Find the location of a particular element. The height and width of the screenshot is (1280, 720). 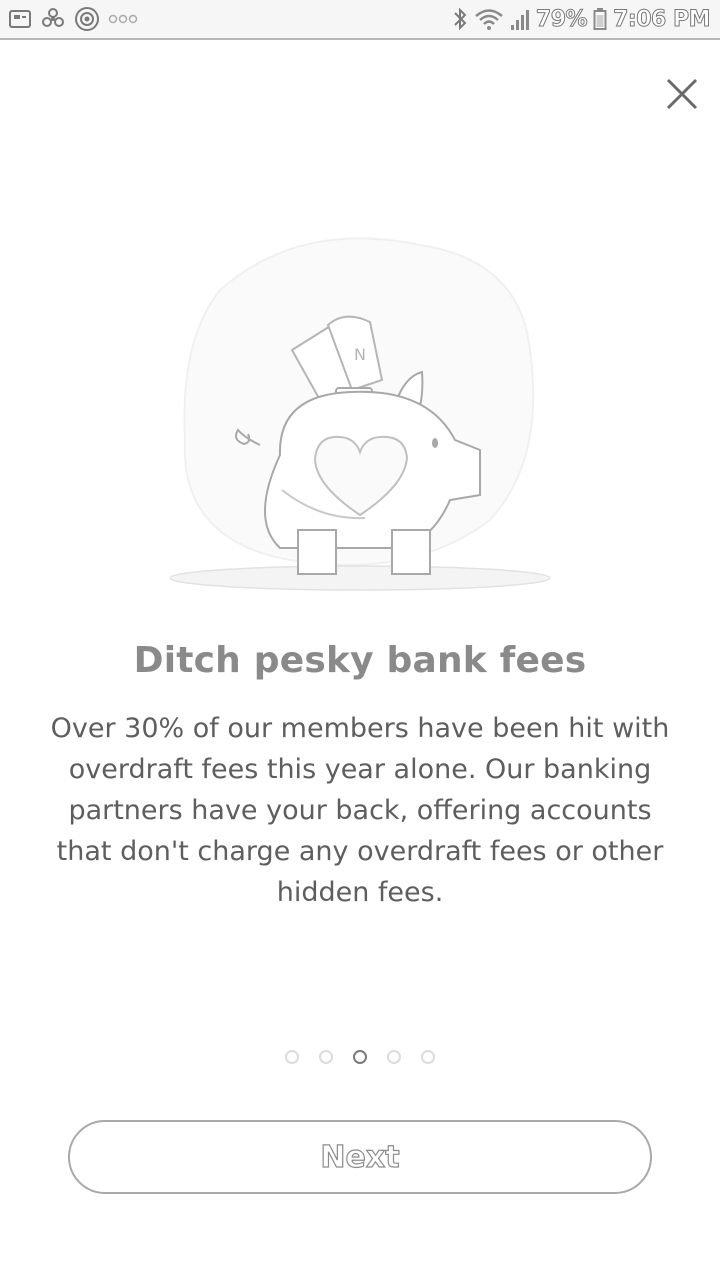

page-dot-3-active is located at coordinates (360, 1057).